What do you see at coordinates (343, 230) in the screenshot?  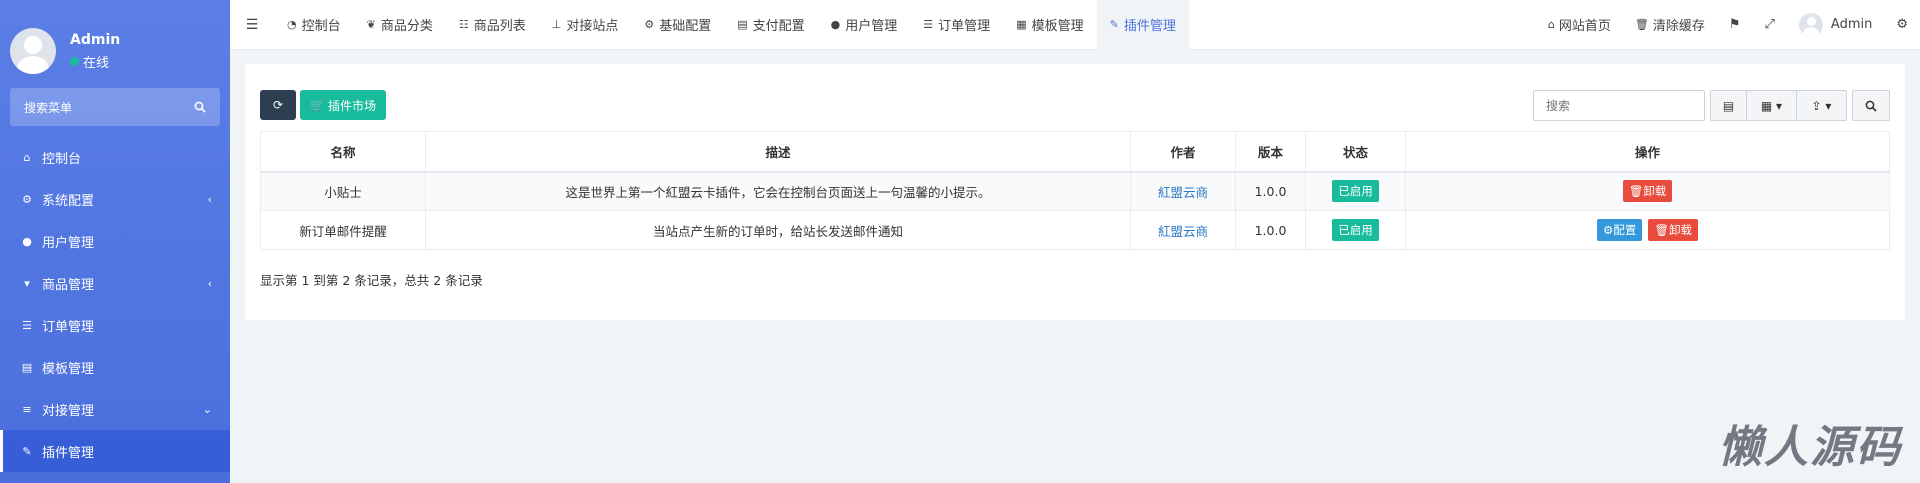 I see `plugin-name: 新订单邮件提醒` at bounding box center [343, 230].